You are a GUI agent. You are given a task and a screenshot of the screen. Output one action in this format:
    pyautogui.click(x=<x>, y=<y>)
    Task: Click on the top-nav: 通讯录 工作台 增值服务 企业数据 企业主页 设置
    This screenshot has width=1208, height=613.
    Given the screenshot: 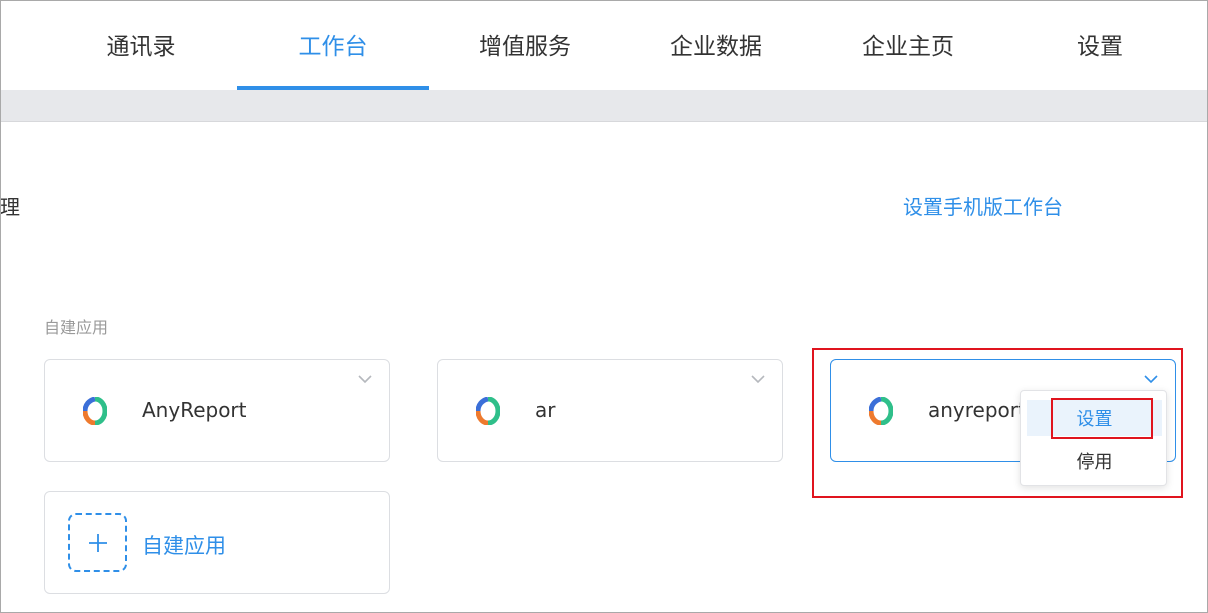 What is the action you would take?
    pyautogui.click(x=604, y=45)
    